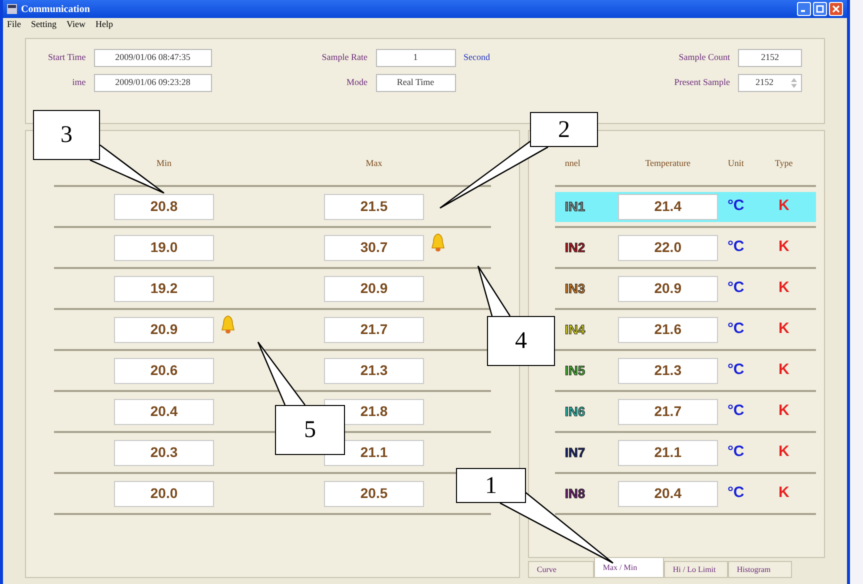 The height and width of the screenshot is (584, 863). Describe the element at coordinates (12, 9) in the screenshot. I see `app-icon` at that location.